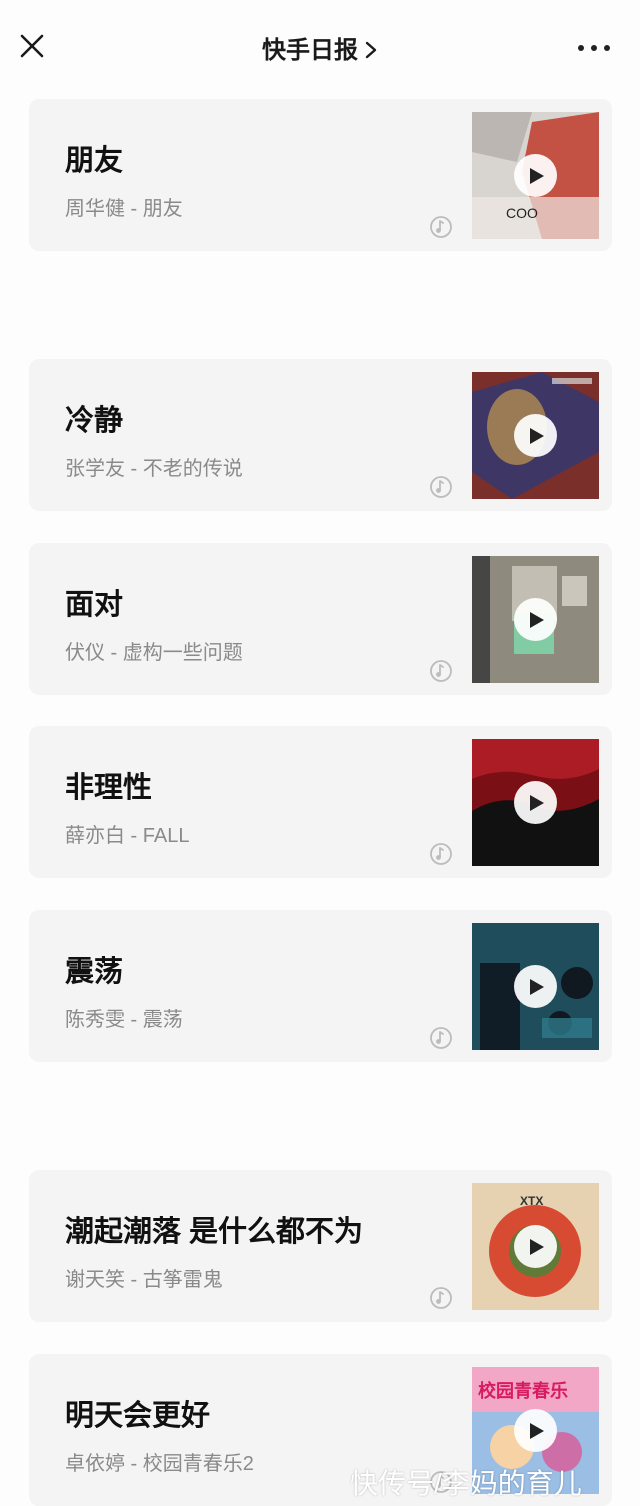  I want to click on album-cover: XTX, so click(535, 1246).